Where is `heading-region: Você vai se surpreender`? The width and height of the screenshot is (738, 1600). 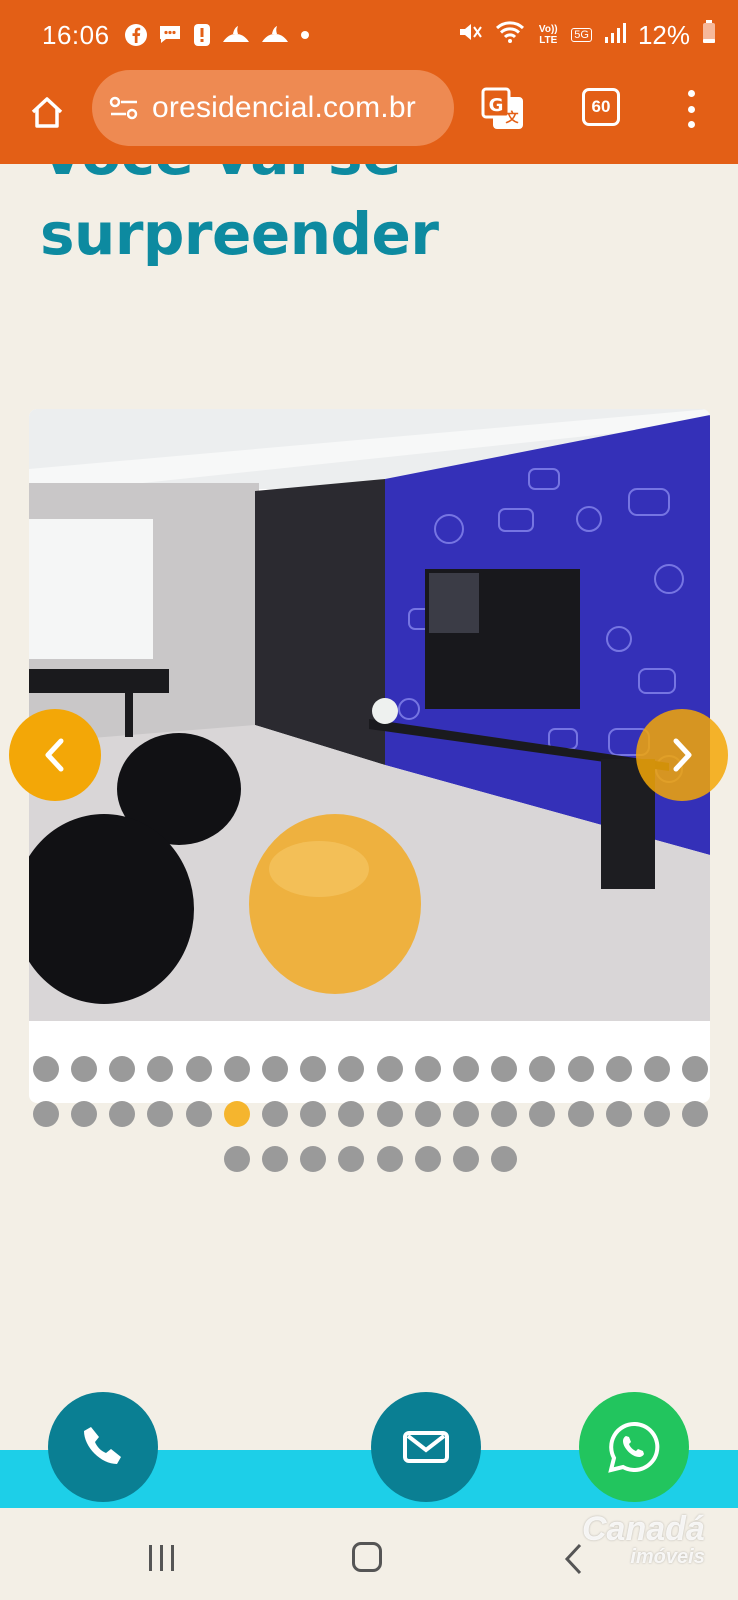
heading-region: Você vai se surpreender is located at coordinates (369, 224).